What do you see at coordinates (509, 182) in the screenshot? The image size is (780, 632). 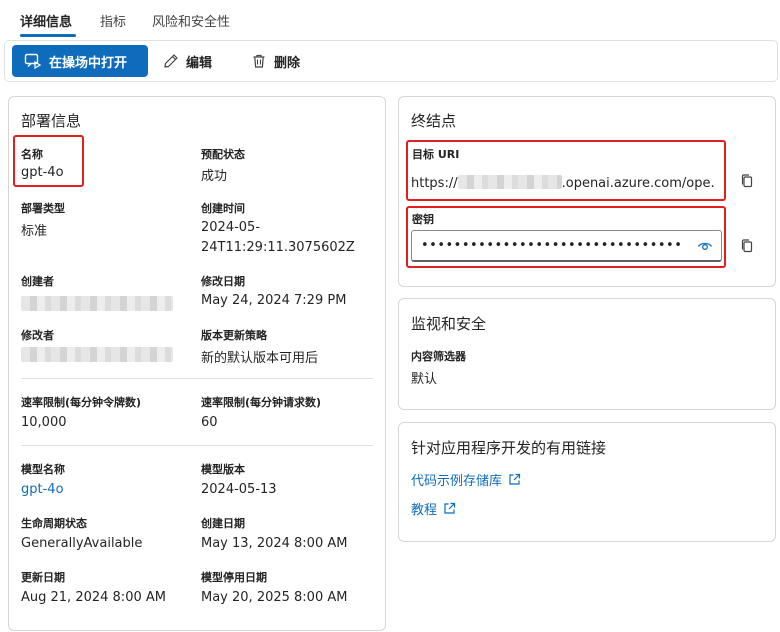 I see `target-uri-redacted` at bounding box center [509, 182].